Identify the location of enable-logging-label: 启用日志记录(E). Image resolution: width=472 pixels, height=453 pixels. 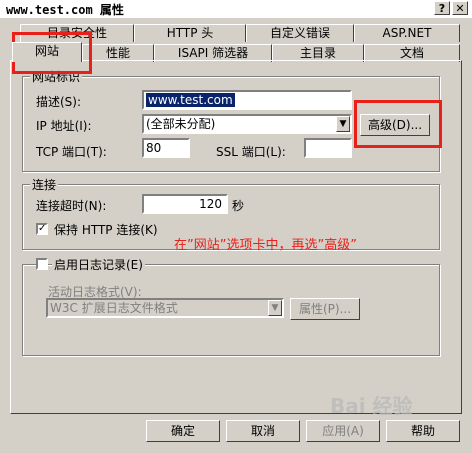
(98, 264).